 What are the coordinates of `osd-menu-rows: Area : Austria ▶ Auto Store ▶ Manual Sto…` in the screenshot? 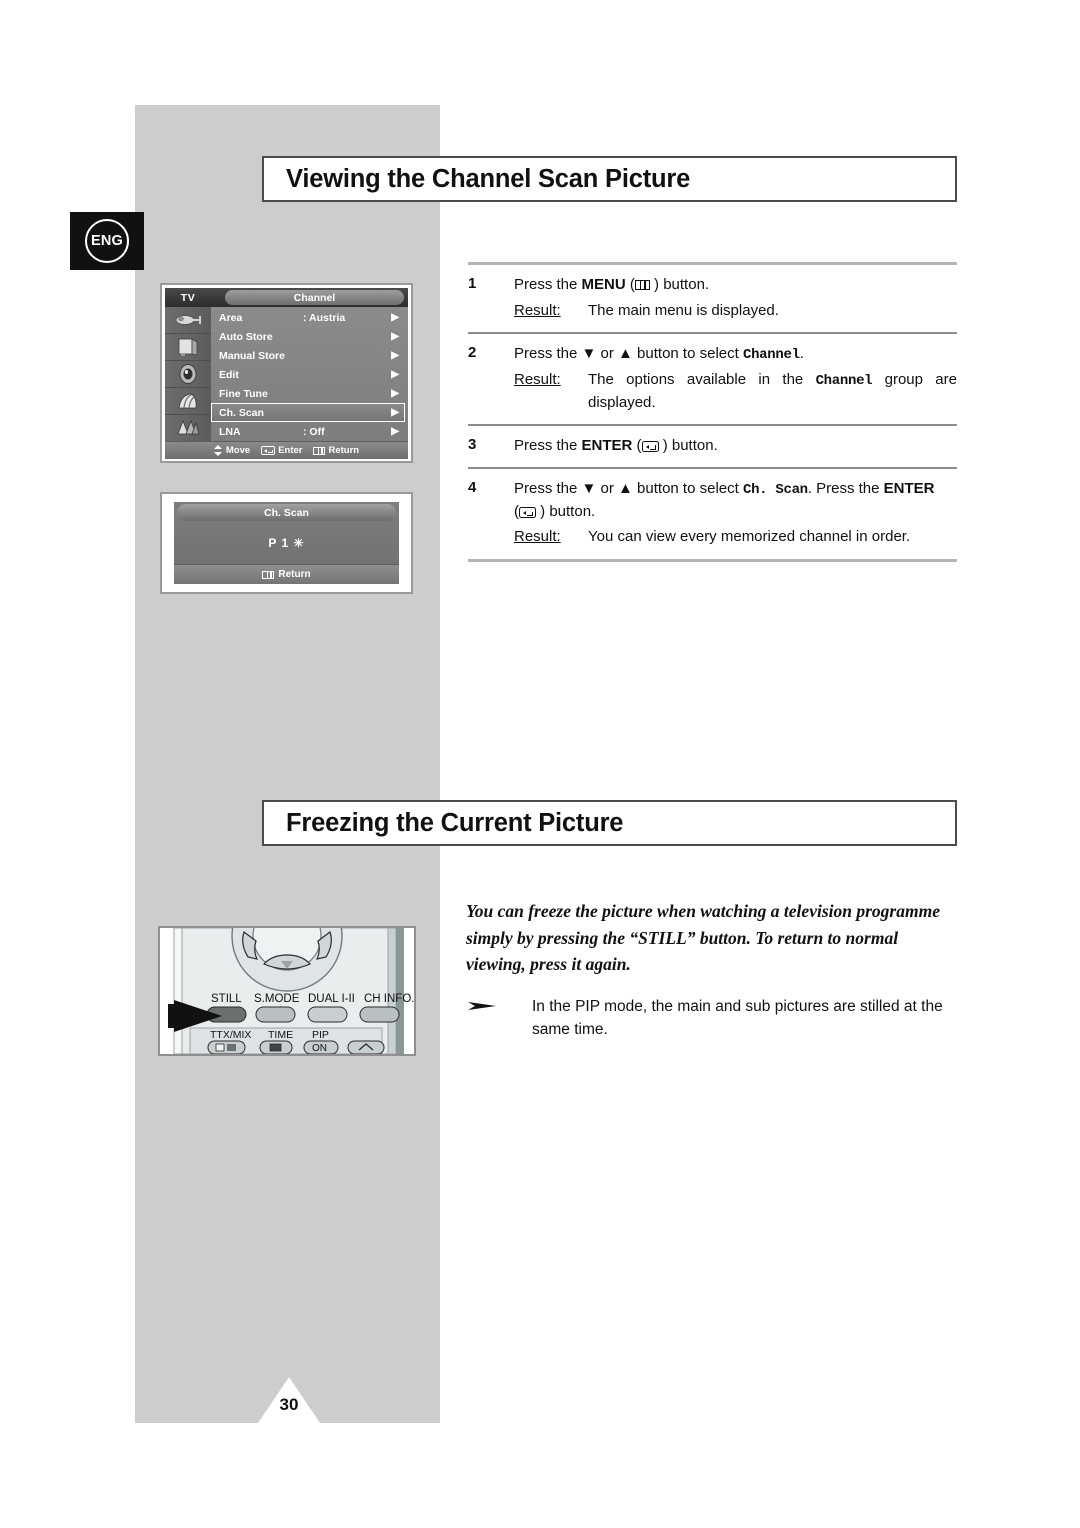 It's located at (309, 374).